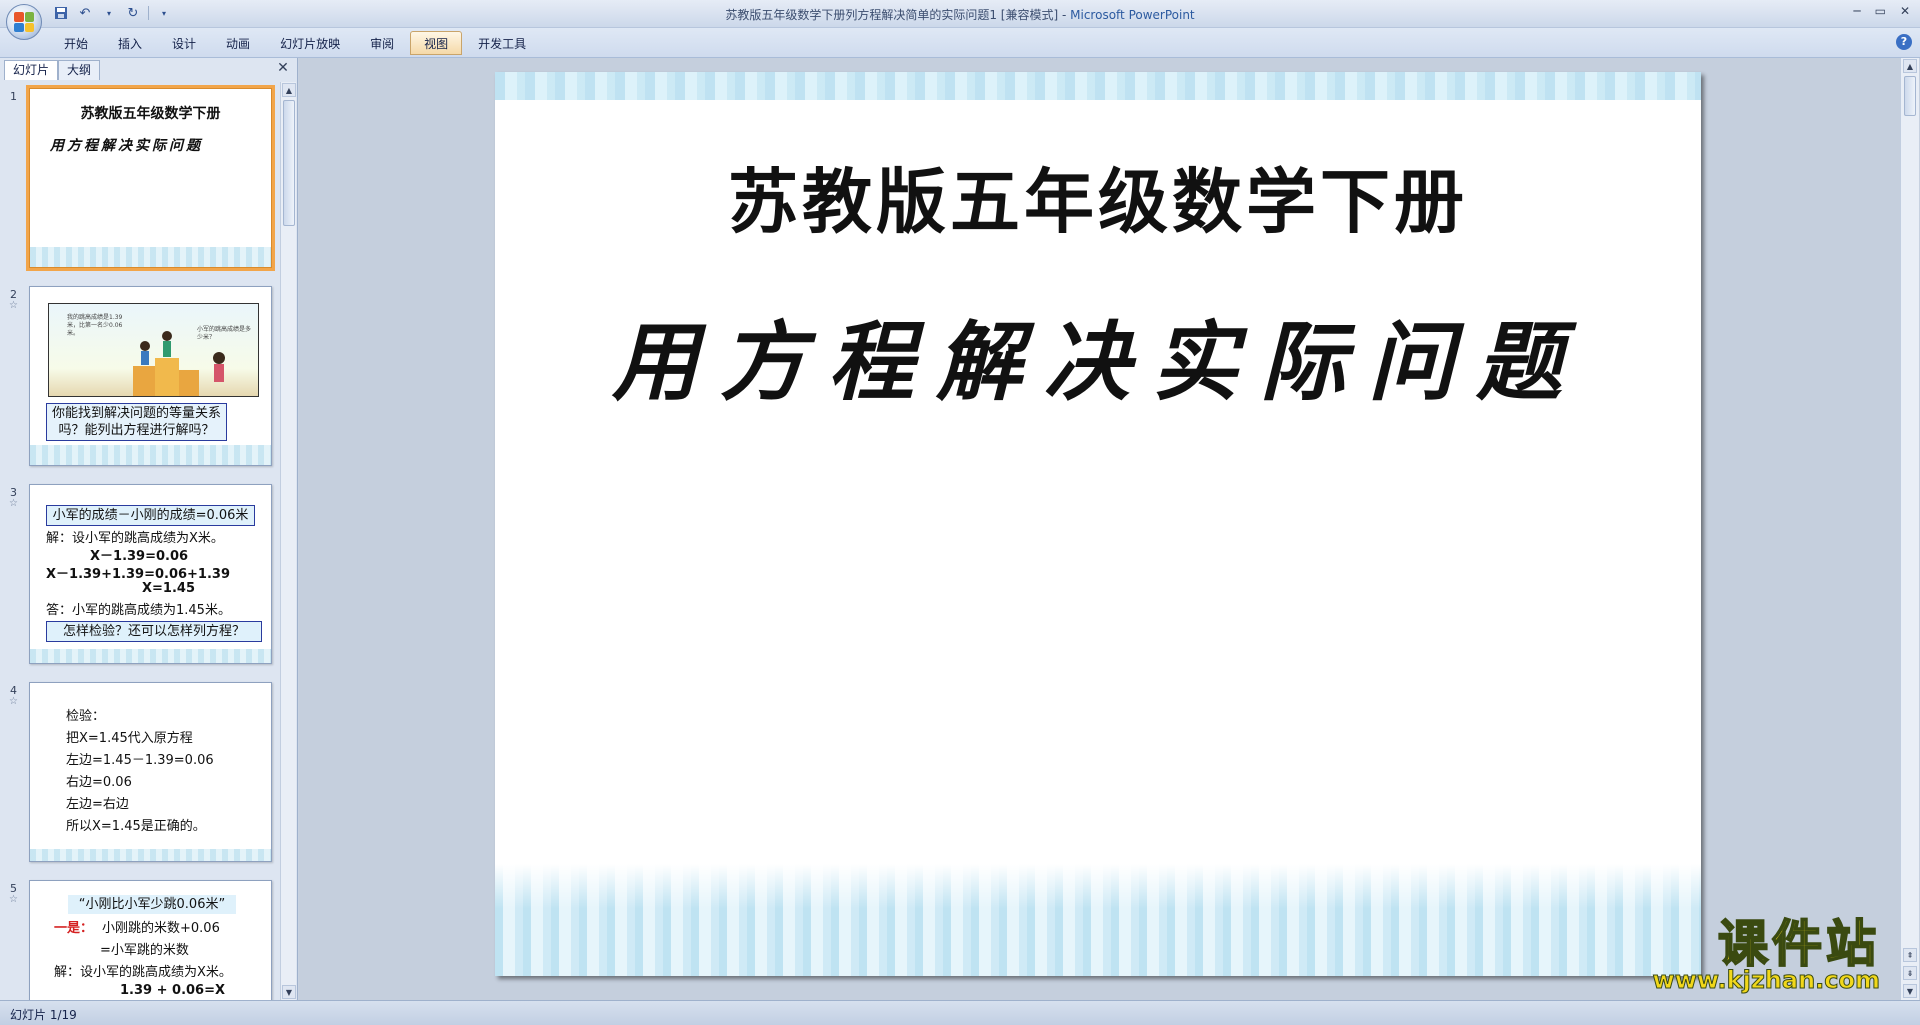 The height and width of the screenshot is (1025, 1920). I want to click on office-button, so click(24, 22).